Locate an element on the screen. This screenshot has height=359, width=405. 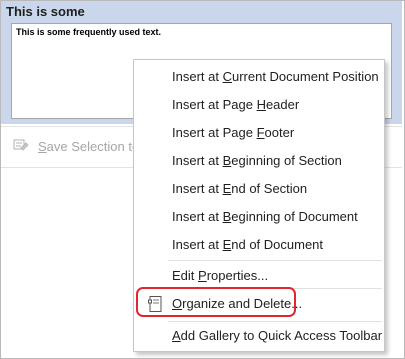
save-selection-icon is located at coordinates (21, 145).